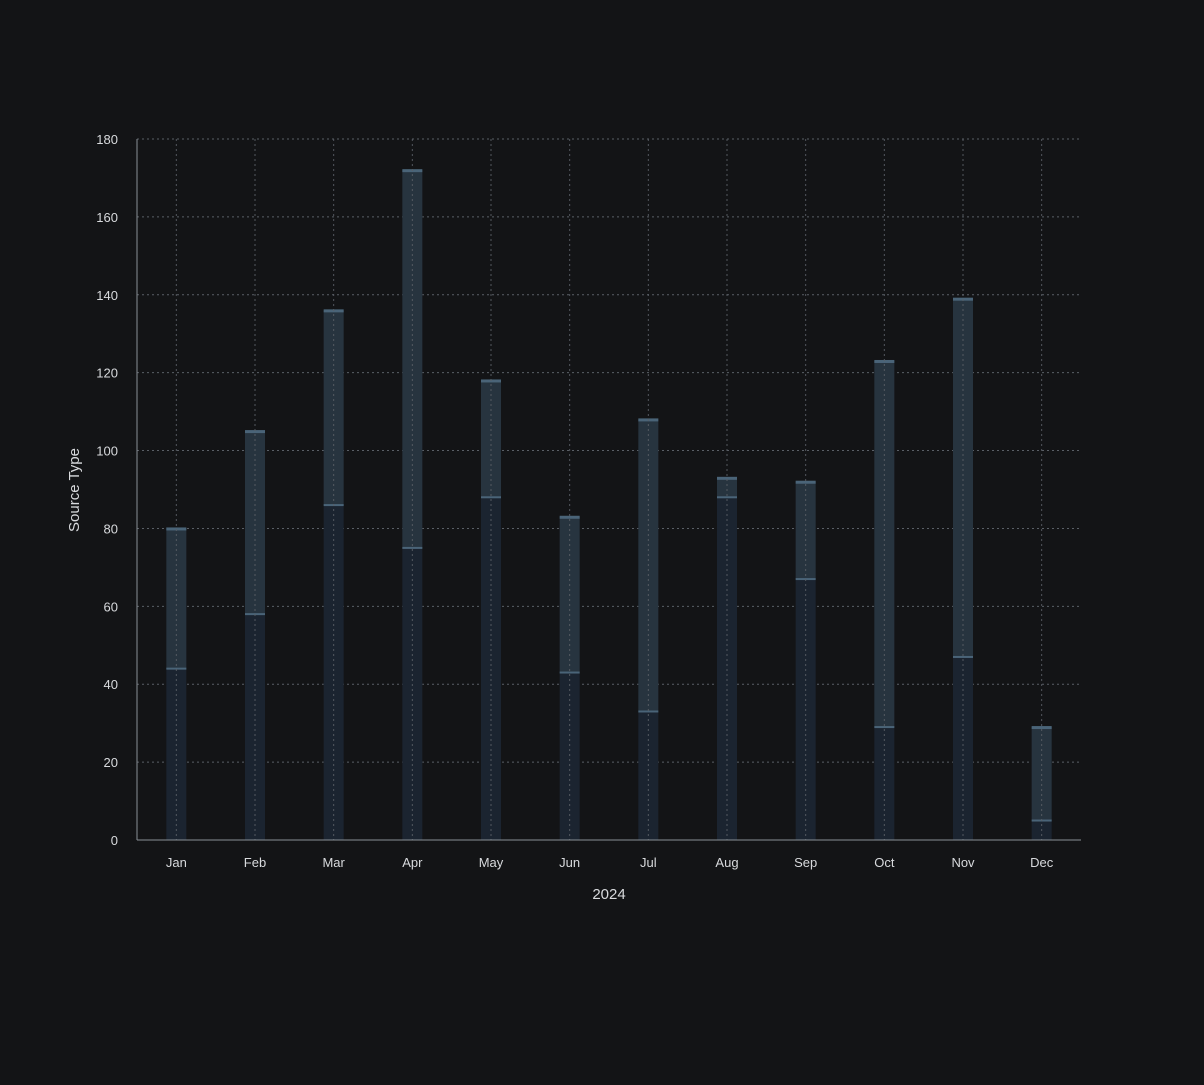  I want to click on x-tick-label: Dec, so click(1042, 862).